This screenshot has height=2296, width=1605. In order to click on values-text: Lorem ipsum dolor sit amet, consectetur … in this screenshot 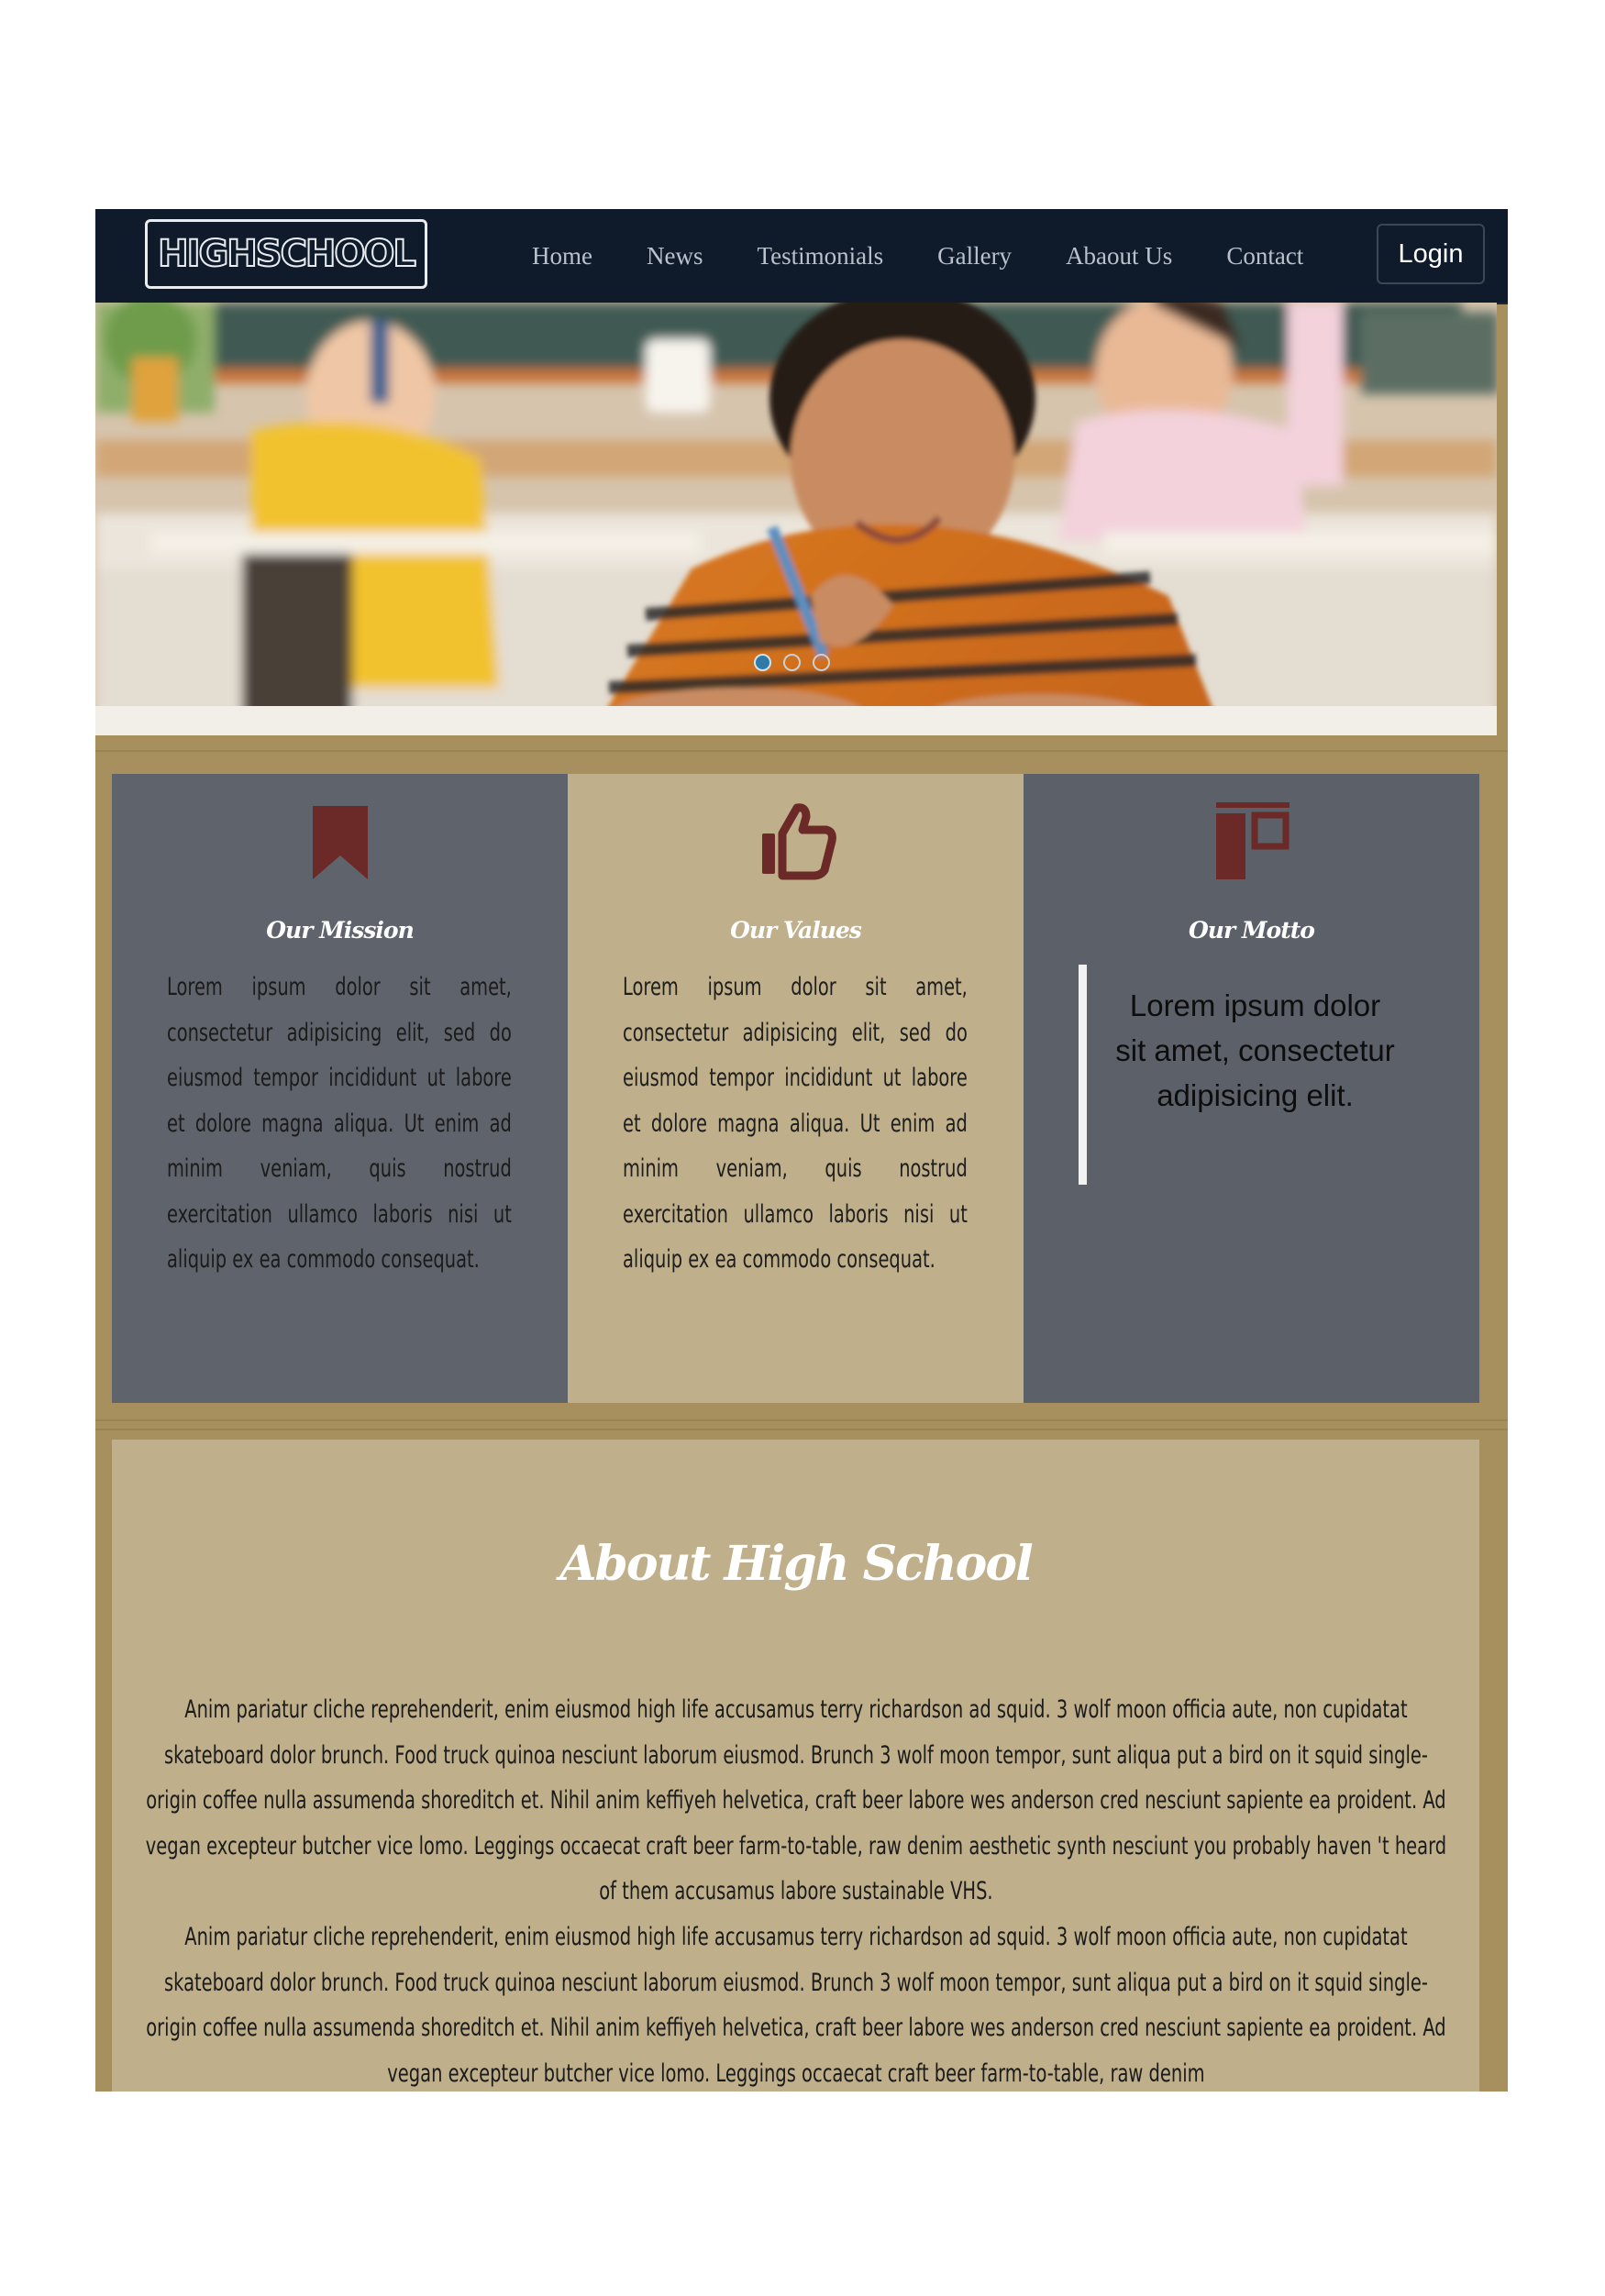, I will do `click(795, 1123)`.